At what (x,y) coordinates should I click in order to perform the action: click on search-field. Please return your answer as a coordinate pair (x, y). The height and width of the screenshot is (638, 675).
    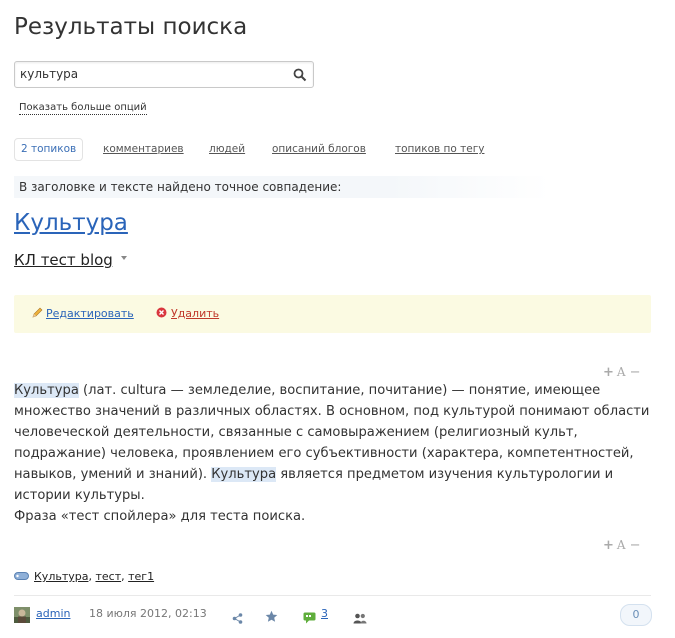
    Looking at the image, I should click on (164, 74).